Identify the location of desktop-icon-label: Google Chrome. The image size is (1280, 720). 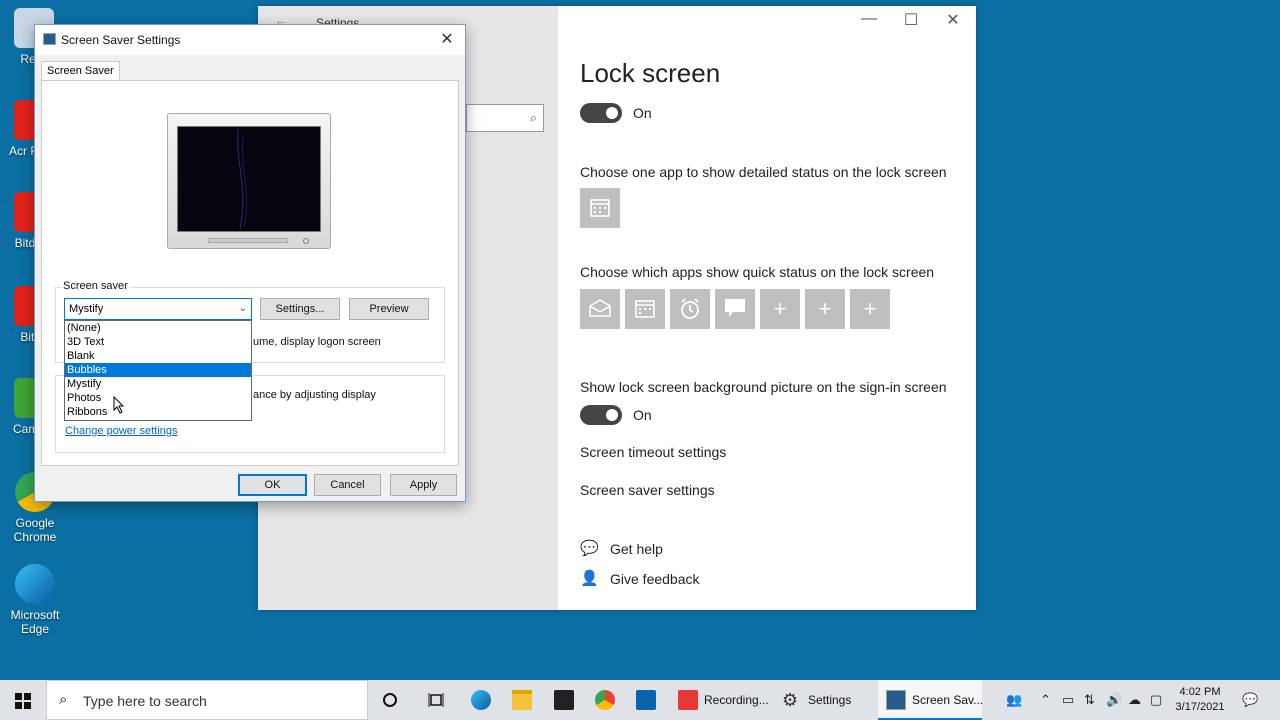
(35, 530).